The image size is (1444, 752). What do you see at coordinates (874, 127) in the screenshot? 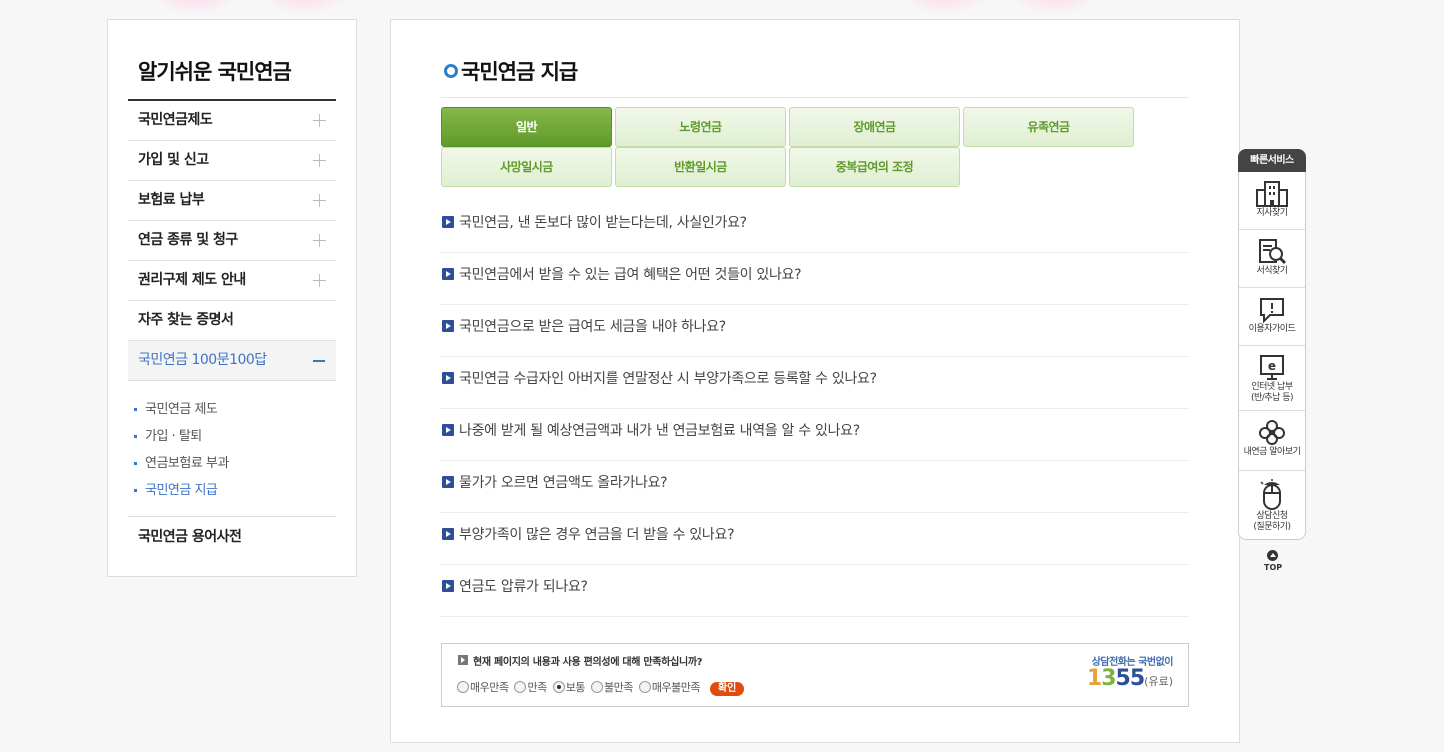
I see `tab-item: 장애연금` at bounding box center [874, 127].